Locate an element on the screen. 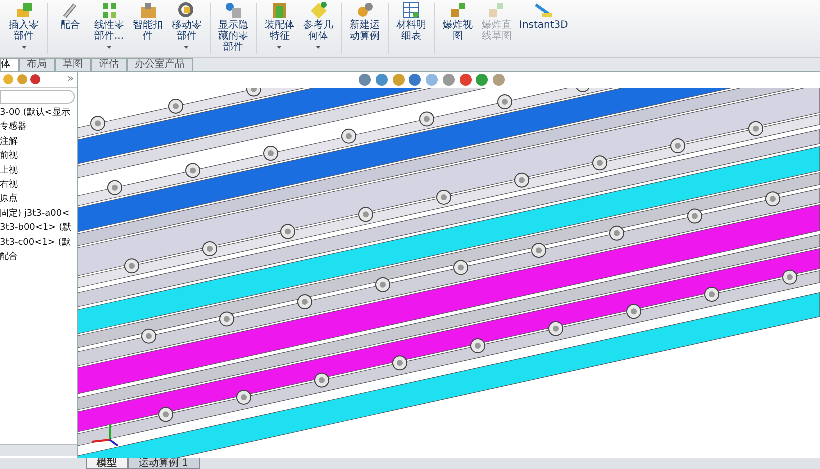  tree-item: 注解 is located at coordinates (9, 142).